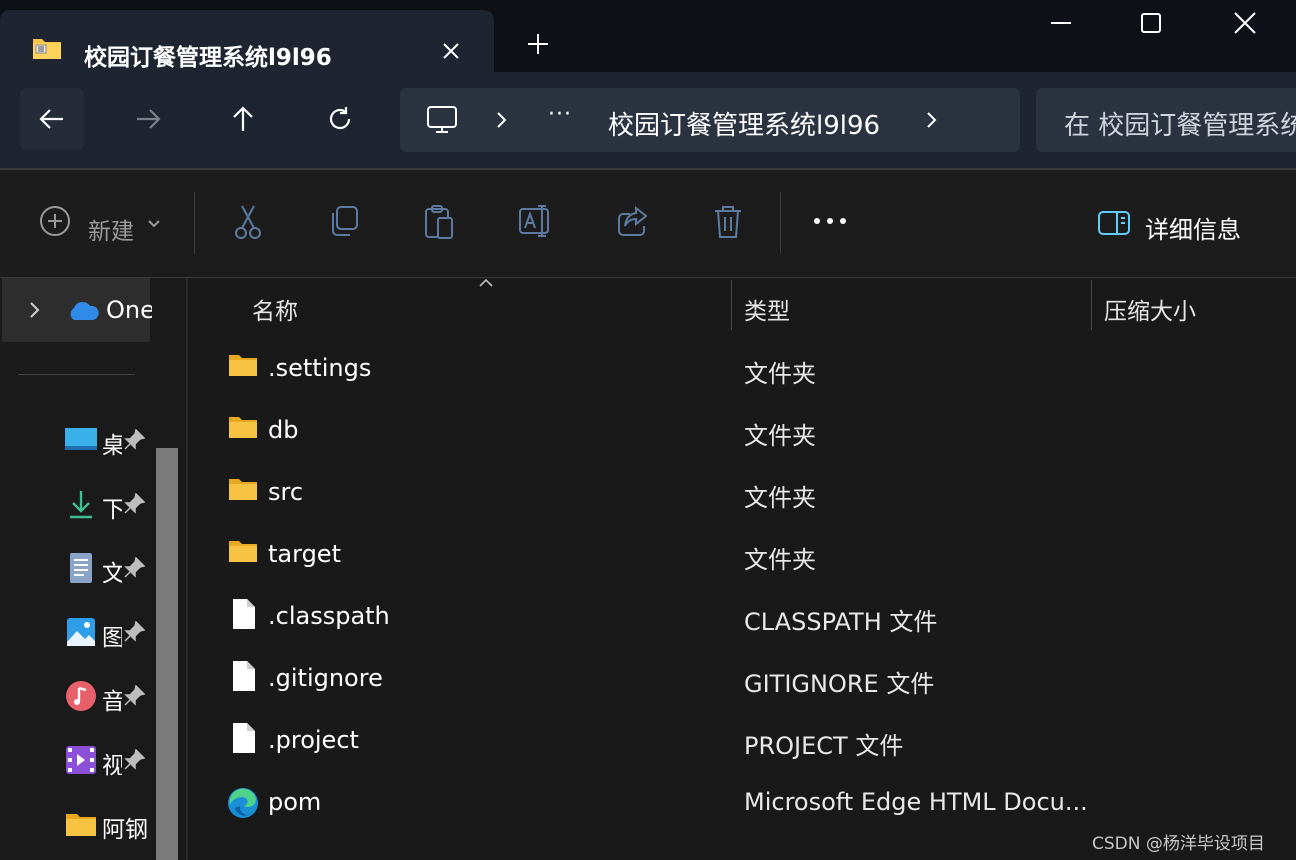 The image size is (1296, 860). Describe the element at coordinates (112, 510) in the screenshot. I see `sidebar-item-label: 下载` at that location.